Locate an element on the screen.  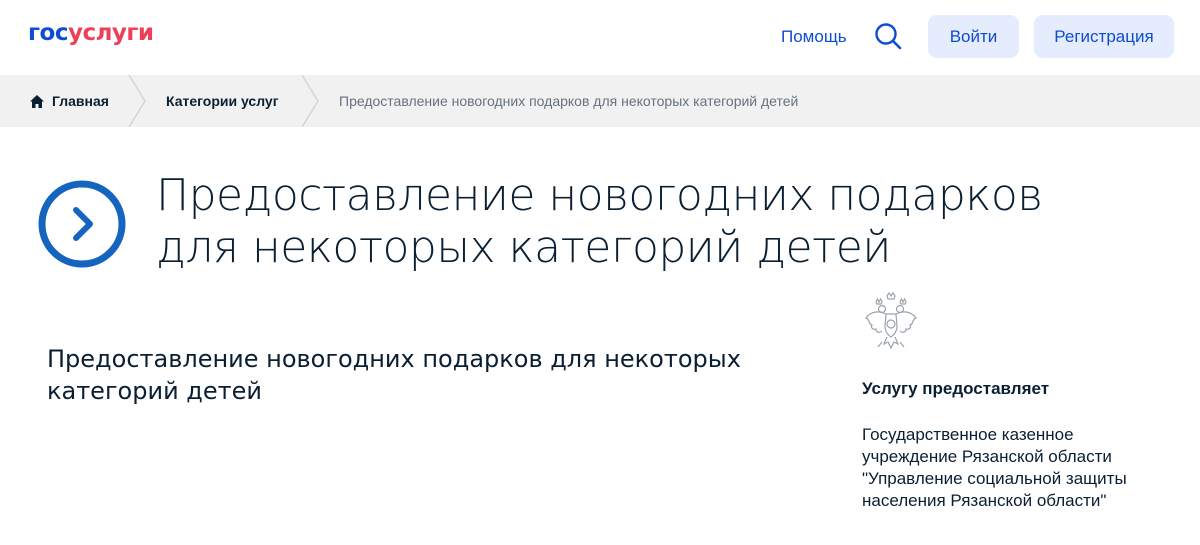
search-icon is located at coordinates (889, 37).